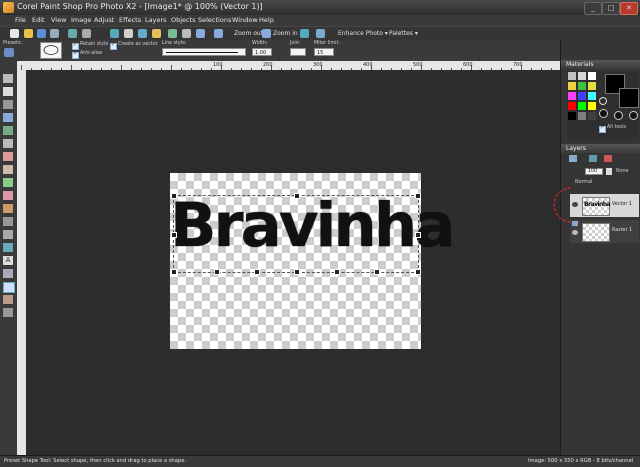  What do you see at coordinates (8, 195) in the screenshot?
I see `paint-brush-icon` at bounding box center [8, 195].